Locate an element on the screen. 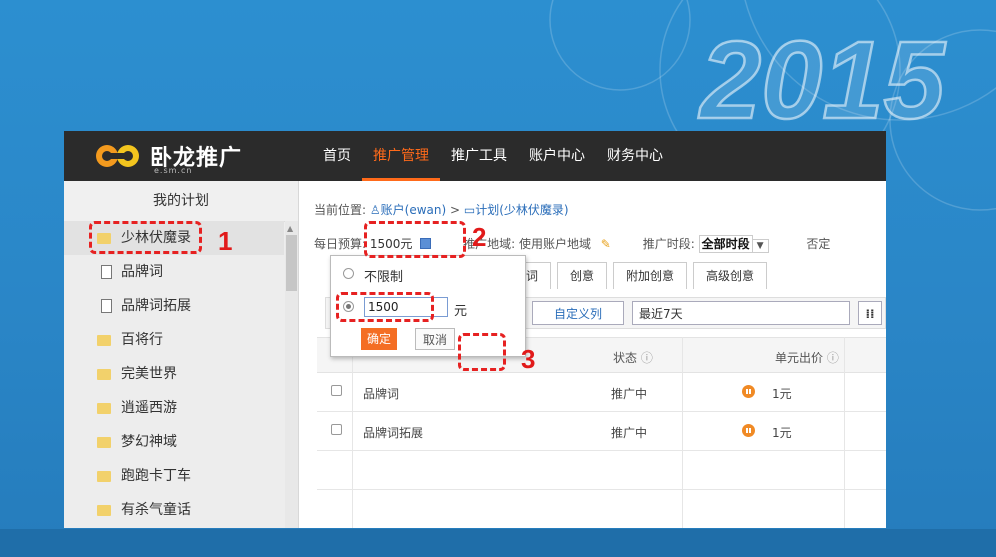 Image resolution: width=996 pixels, height=557 pixels. tab-creatives: 创意 is located at coordinates (582, 275).